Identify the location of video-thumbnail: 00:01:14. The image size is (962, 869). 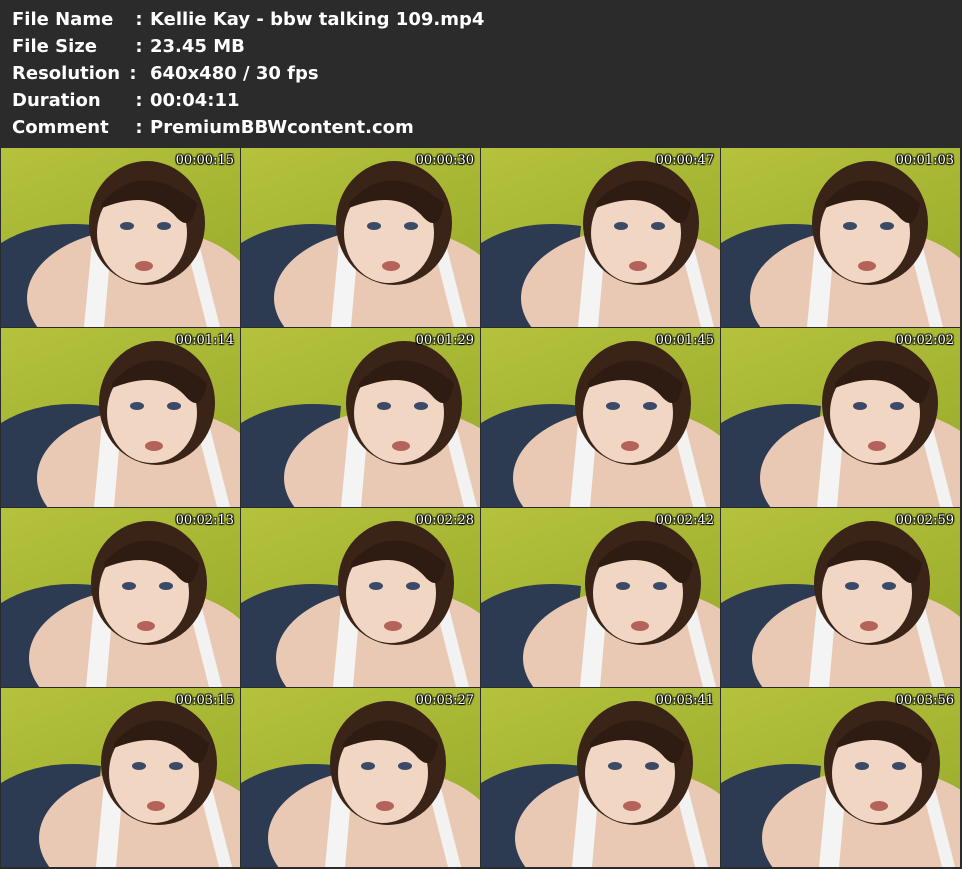
(120, 417).